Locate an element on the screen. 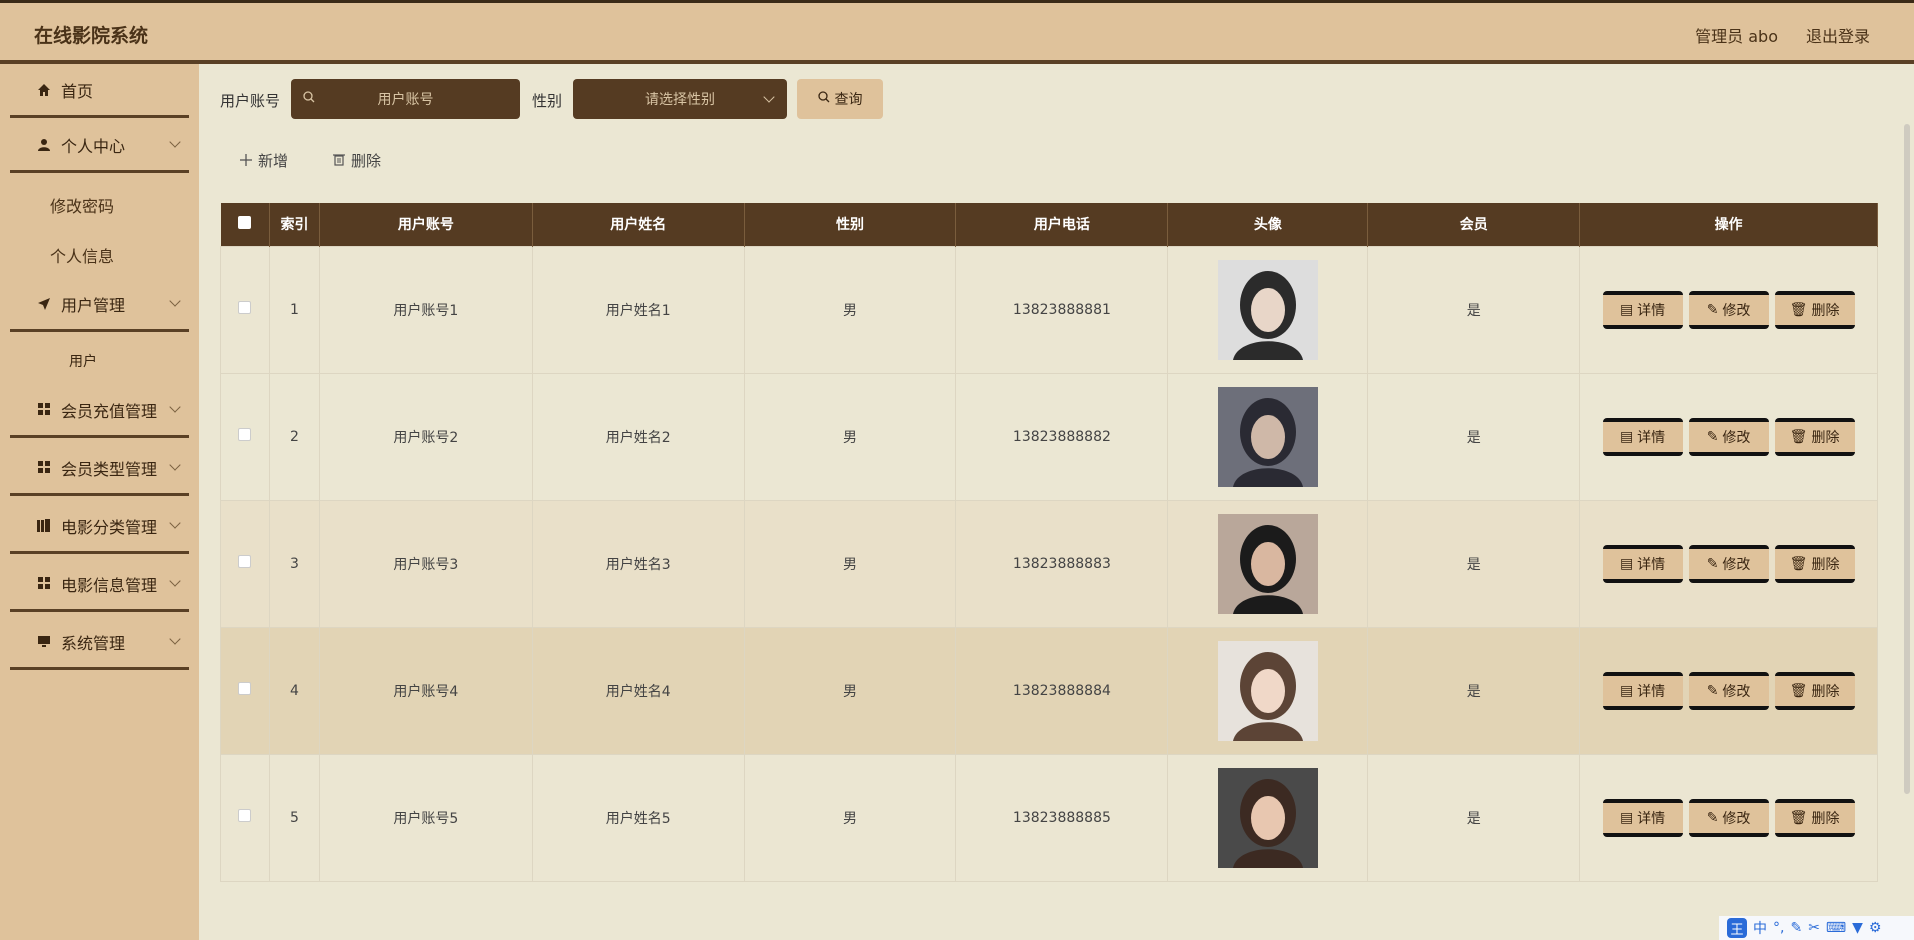 The width and height of the screenshot is (1914, 940). sidebar-item-movie-info: 电影信息管理 is located at coordinates (99, 585).